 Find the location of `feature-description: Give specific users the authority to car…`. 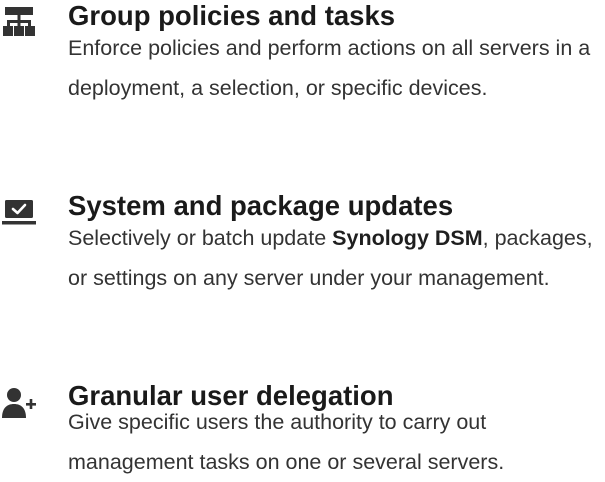

feature-description: Give specific users the authority to car… is located at coordinates (286, 442).